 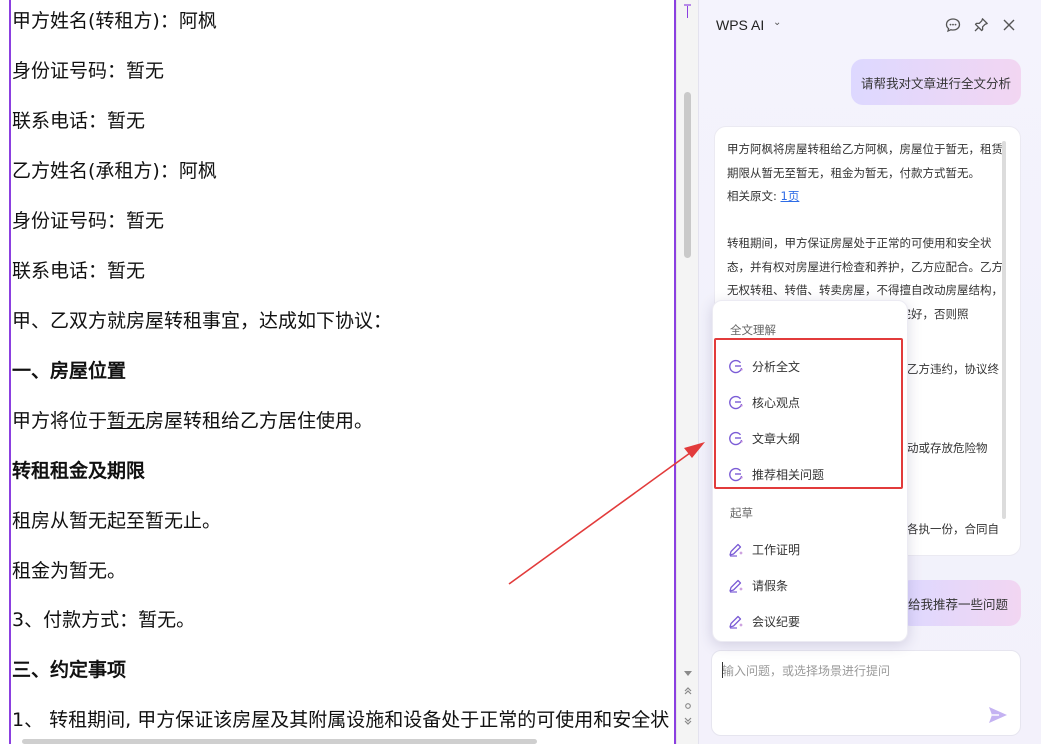 What do you see at coordinates (777, 22) in the screenshot?
I see `chevron-down-icon: ⌄` at bounding box center [777, 22].